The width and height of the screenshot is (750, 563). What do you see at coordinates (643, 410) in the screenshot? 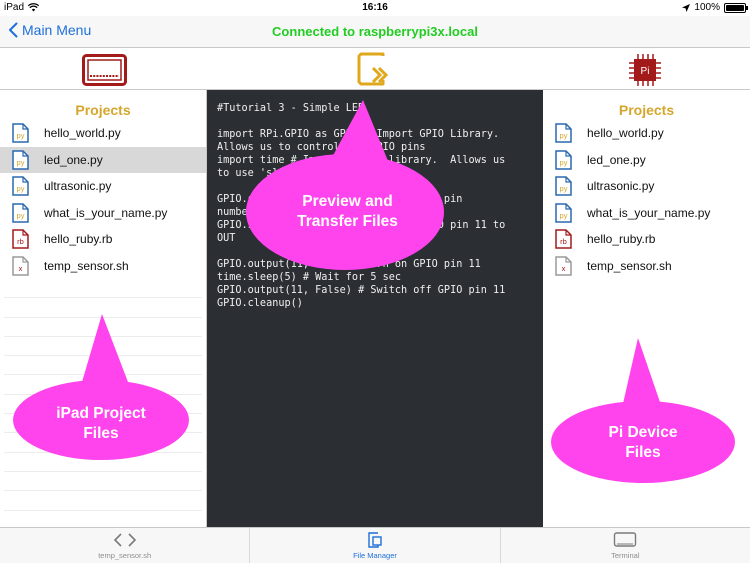
I see `pi-callout-bubble` at bounding box center [643, 410].